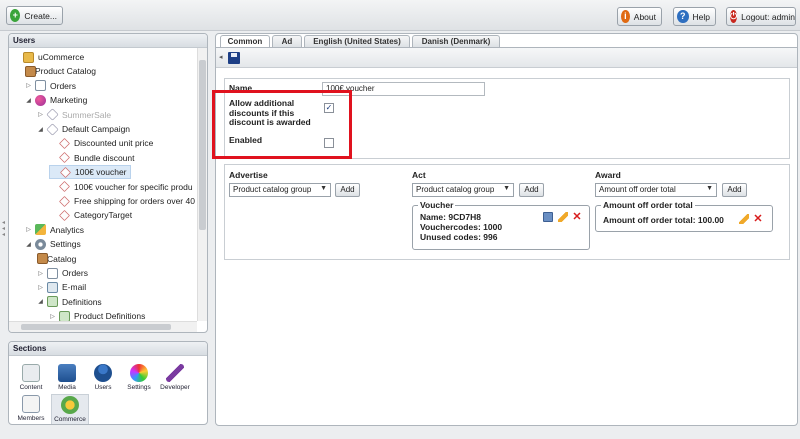  I want to click on tree-item: ◢ Default Campaign, so click(83, 129).